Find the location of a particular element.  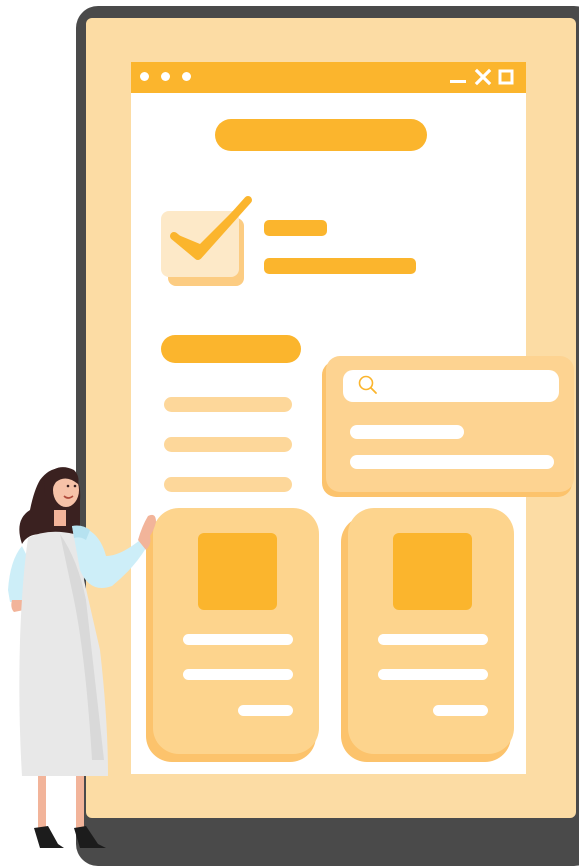

page-title-placeholder is located at coordinates (321, 135).